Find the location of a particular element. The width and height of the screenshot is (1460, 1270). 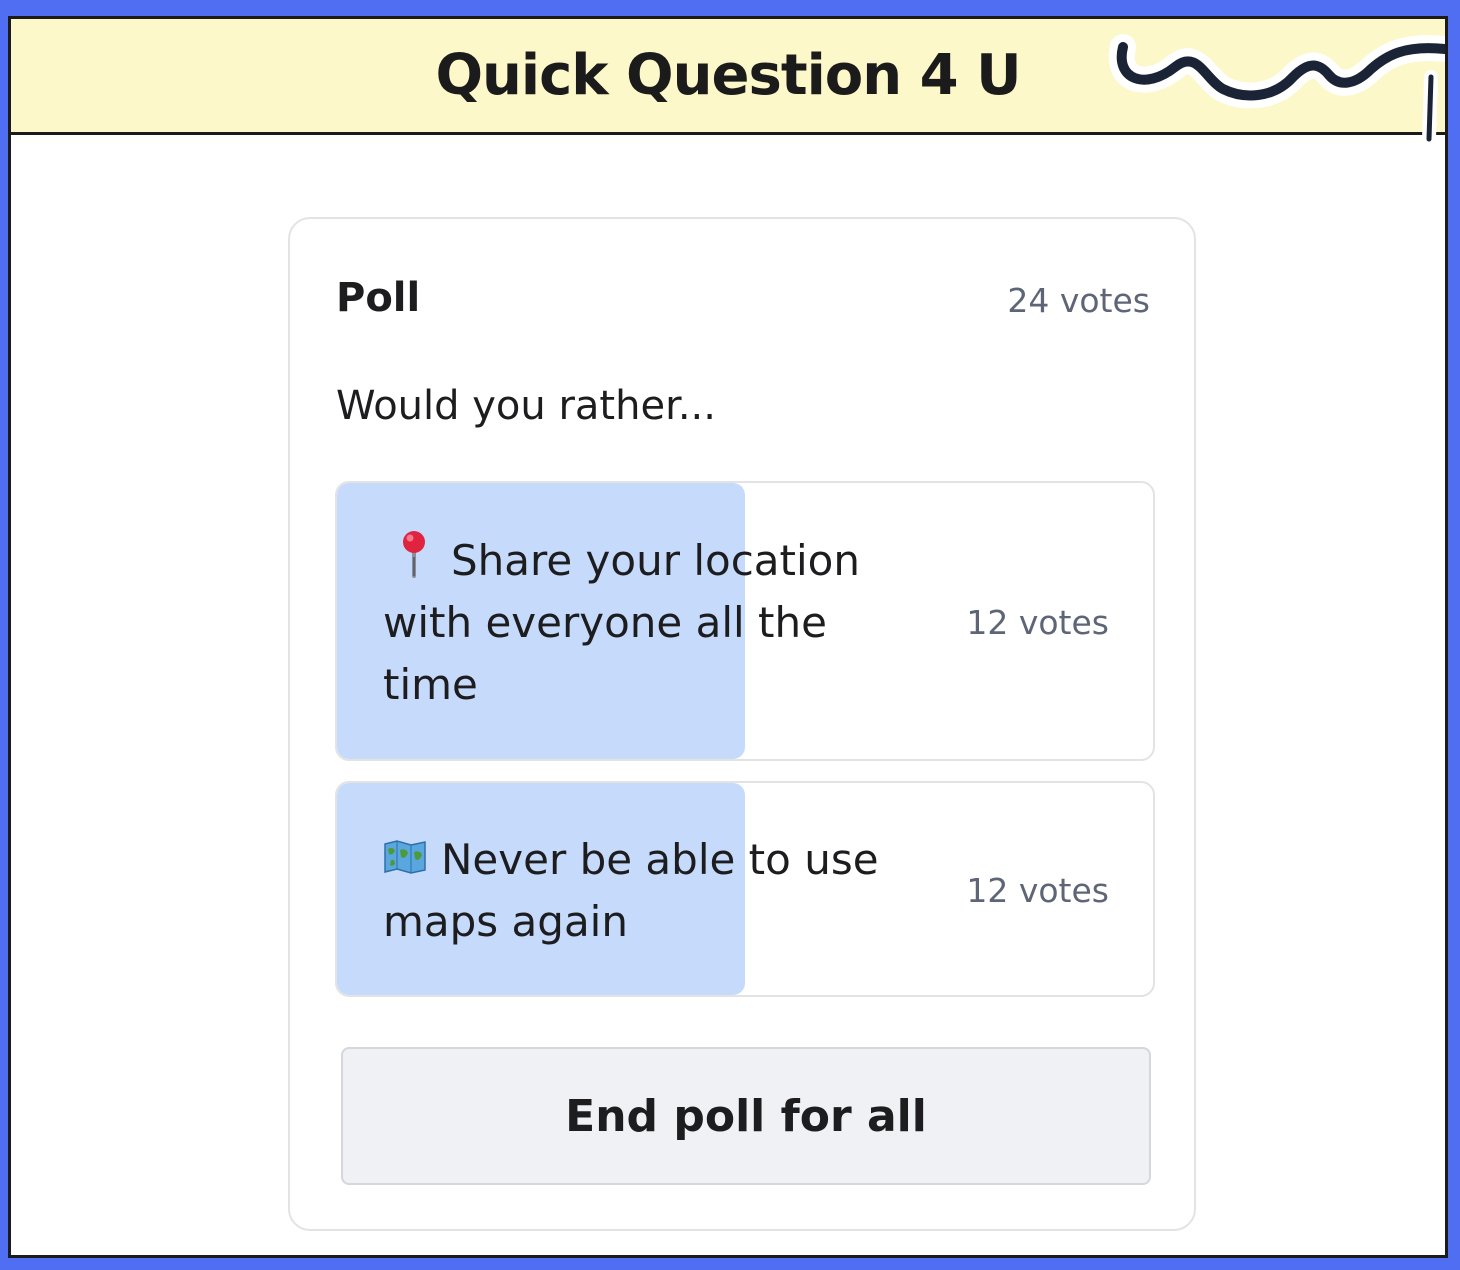

total-votes: 24 votes is located at coordinates (1078, 300).